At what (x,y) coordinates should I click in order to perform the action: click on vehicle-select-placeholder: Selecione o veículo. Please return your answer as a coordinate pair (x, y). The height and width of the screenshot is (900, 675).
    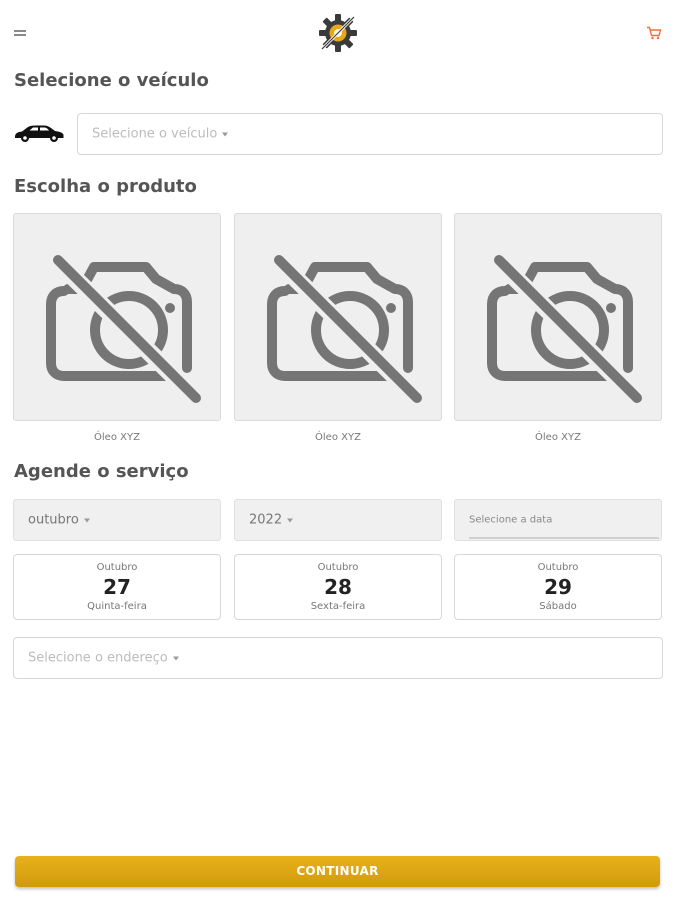
    Looking at the image, I should click on (160, 134).